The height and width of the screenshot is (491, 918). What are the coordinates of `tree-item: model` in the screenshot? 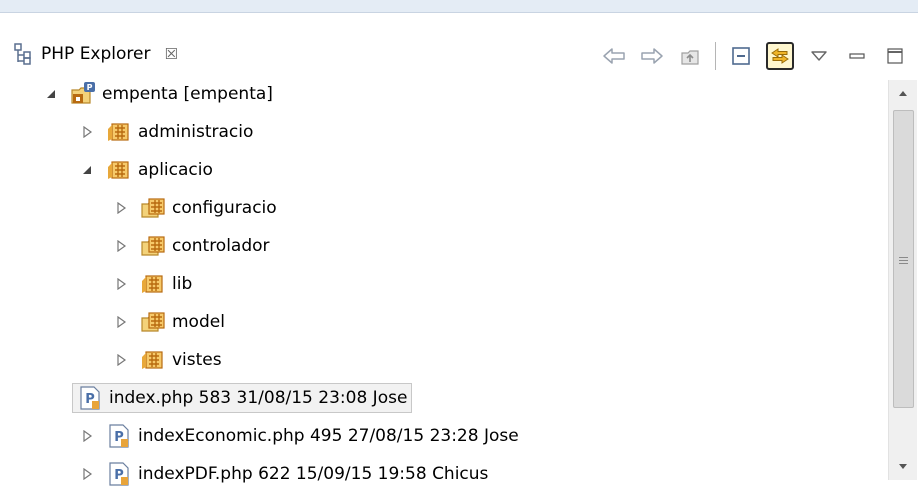 It's located at (169, 322).